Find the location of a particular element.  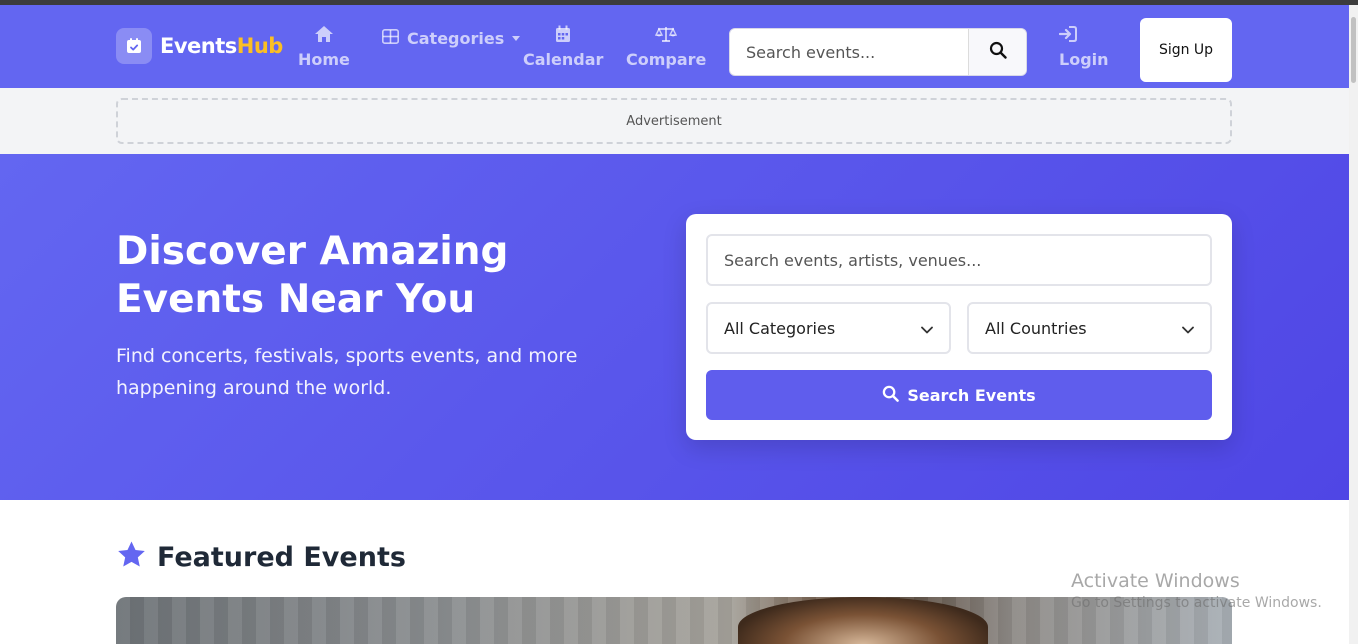

hero-title: Discover Amazing Events Near You is located at coordinates (312, 275).